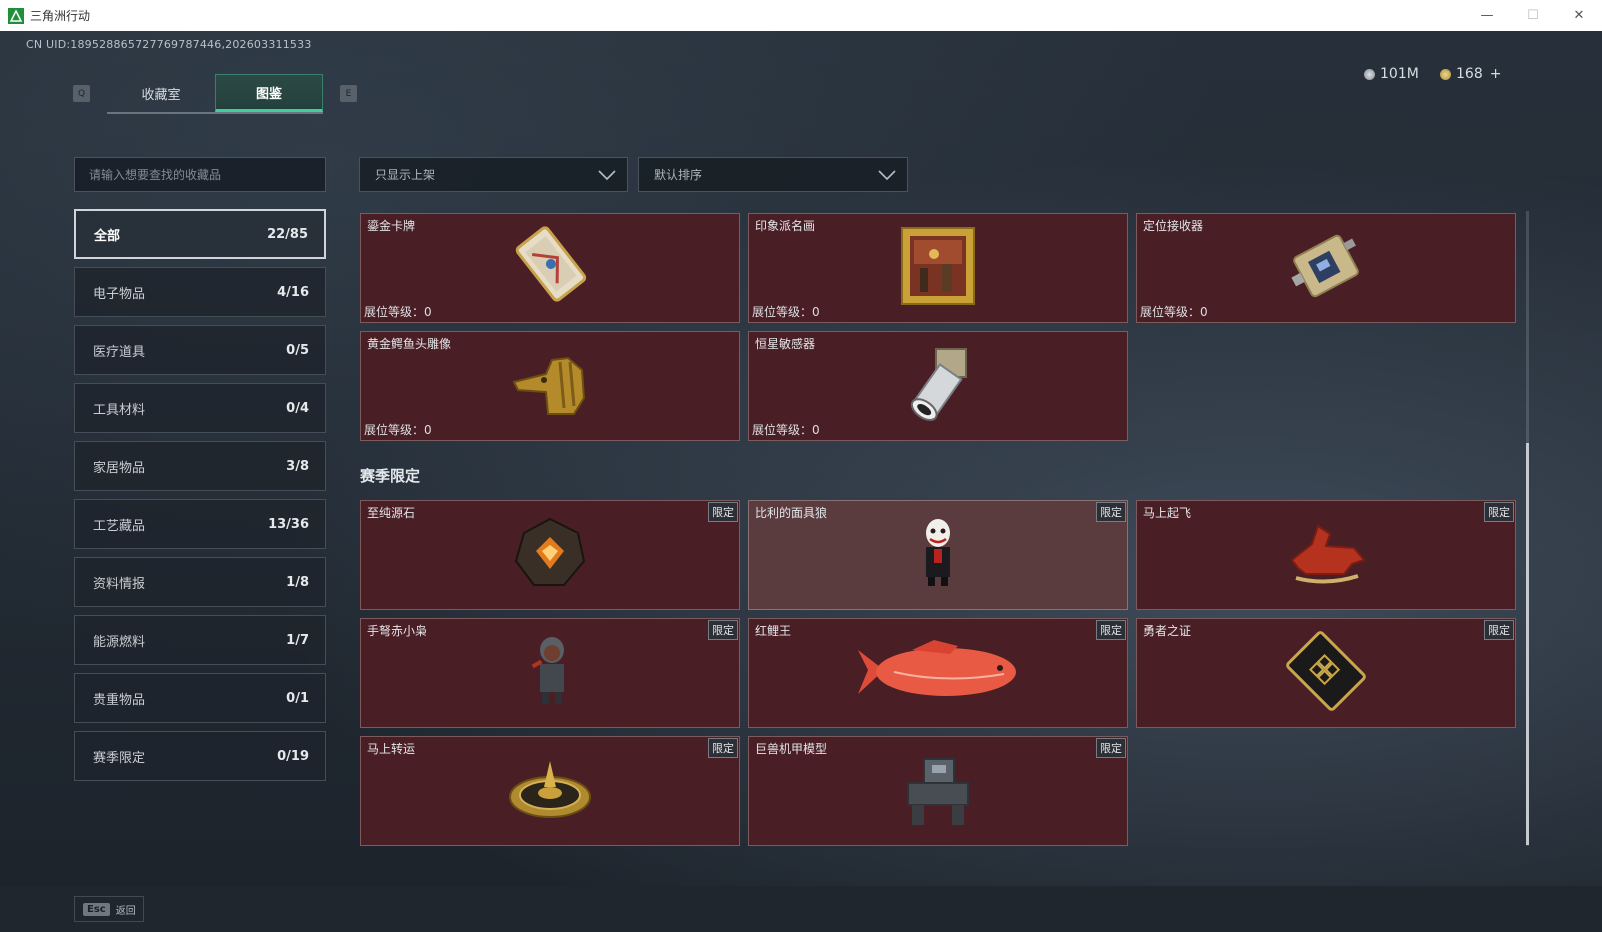 Image resolution: width=1602 pixels, height=932 pixels. What do you see at coordinates (119, 410) in the screenshot?
I see `category-label: 工具材料` at bounding box center [119, 410].